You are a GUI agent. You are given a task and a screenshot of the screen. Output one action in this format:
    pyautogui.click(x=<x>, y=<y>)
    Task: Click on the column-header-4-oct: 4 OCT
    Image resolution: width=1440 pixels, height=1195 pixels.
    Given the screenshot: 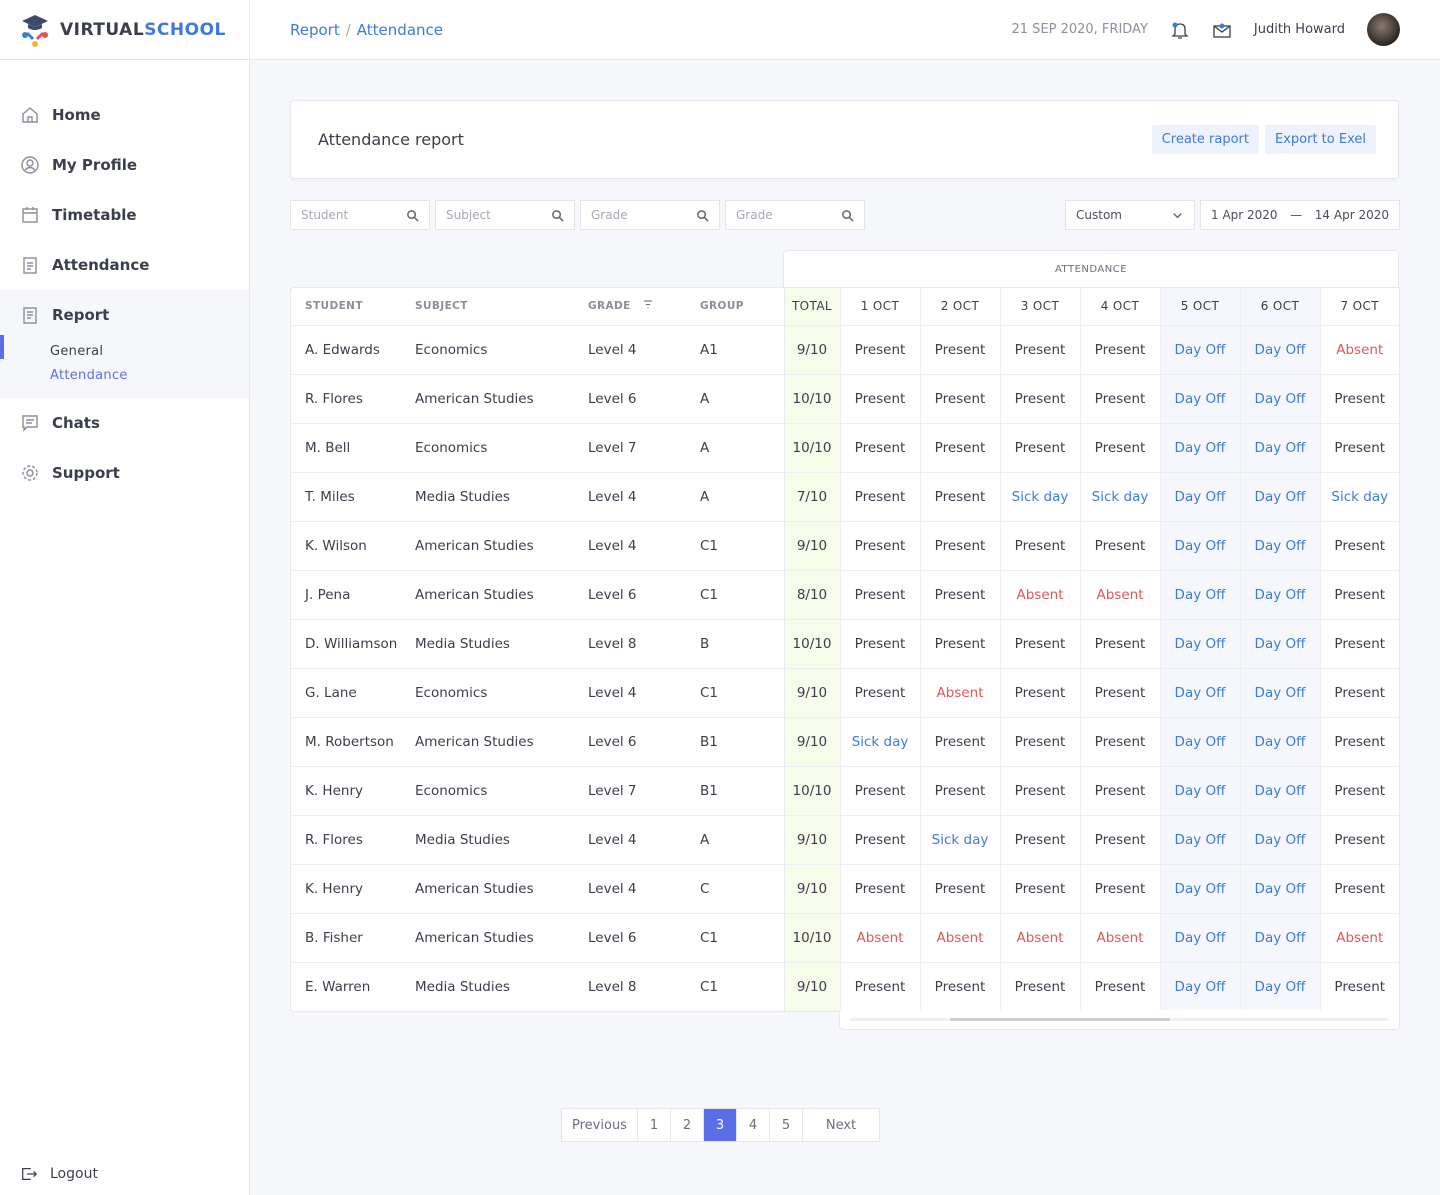 What is the action you would take?
    pyautogui.click(x=1119, y=307)
    